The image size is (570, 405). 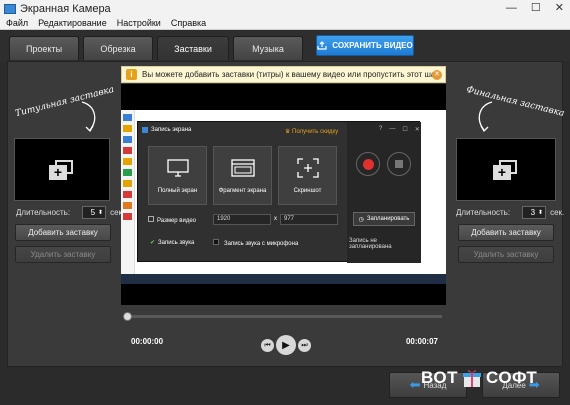 I want to click on next-button: ⏭, so click(x=304, y=345).